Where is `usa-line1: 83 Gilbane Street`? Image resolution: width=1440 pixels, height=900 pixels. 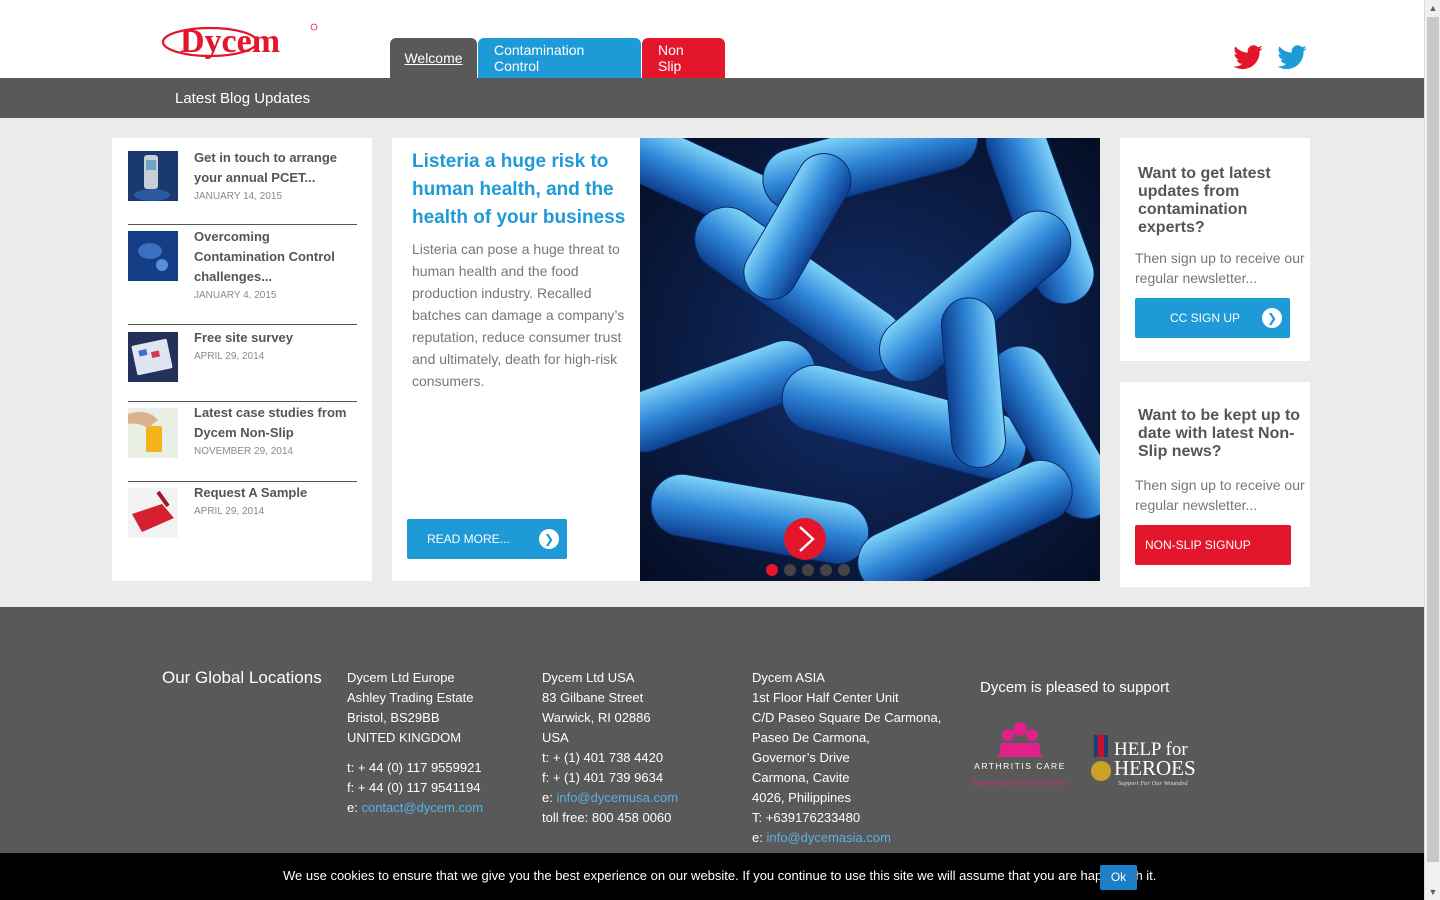
usa-line1: 83 Gilbane Street is located at coordinates (593, 697).